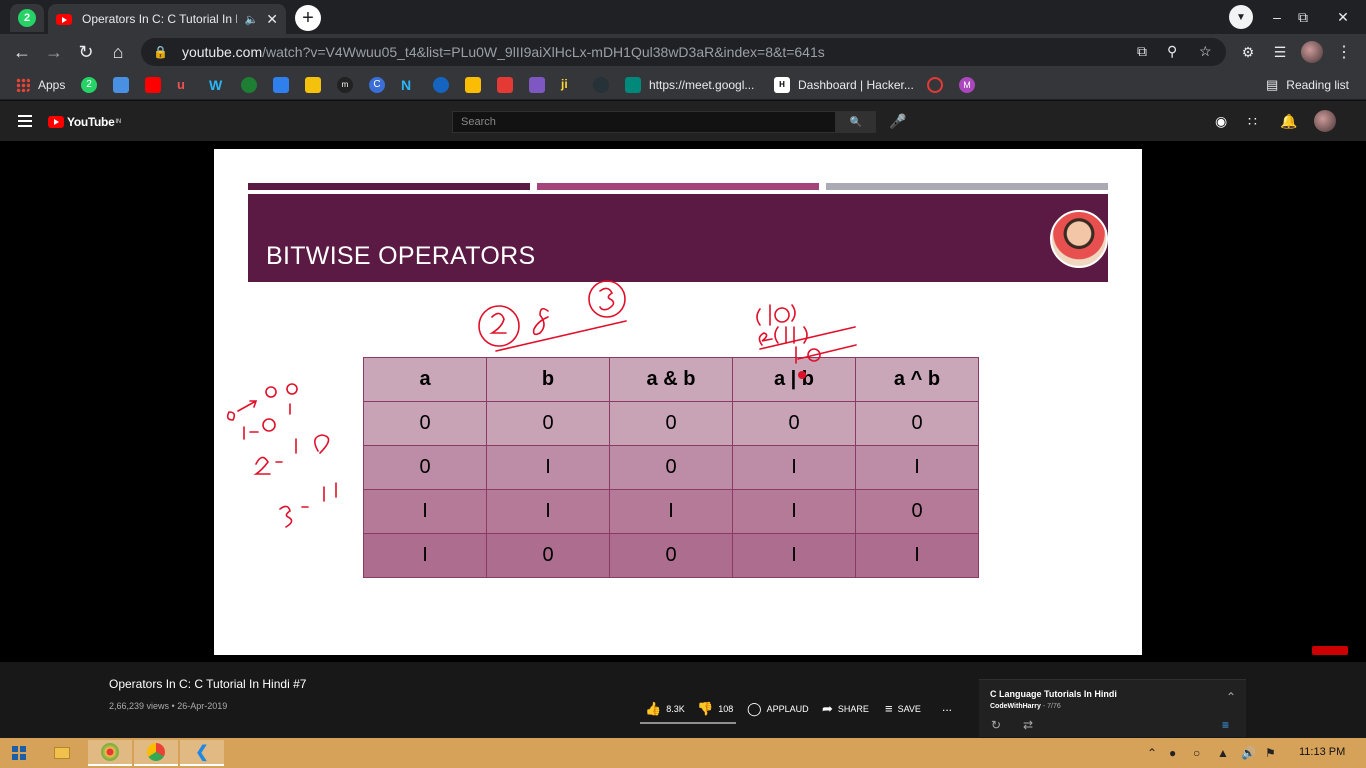 The image size is (1366, 768). Describe the element at coordinates (1028, 725) in the screenshot. I see `shuffle-icon: ⇄` at that location.